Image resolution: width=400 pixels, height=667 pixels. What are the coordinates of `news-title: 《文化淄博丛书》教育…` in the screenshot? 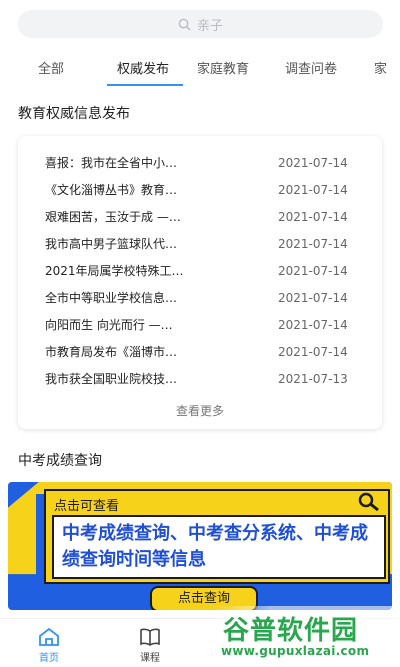 It's located at (111, 190).